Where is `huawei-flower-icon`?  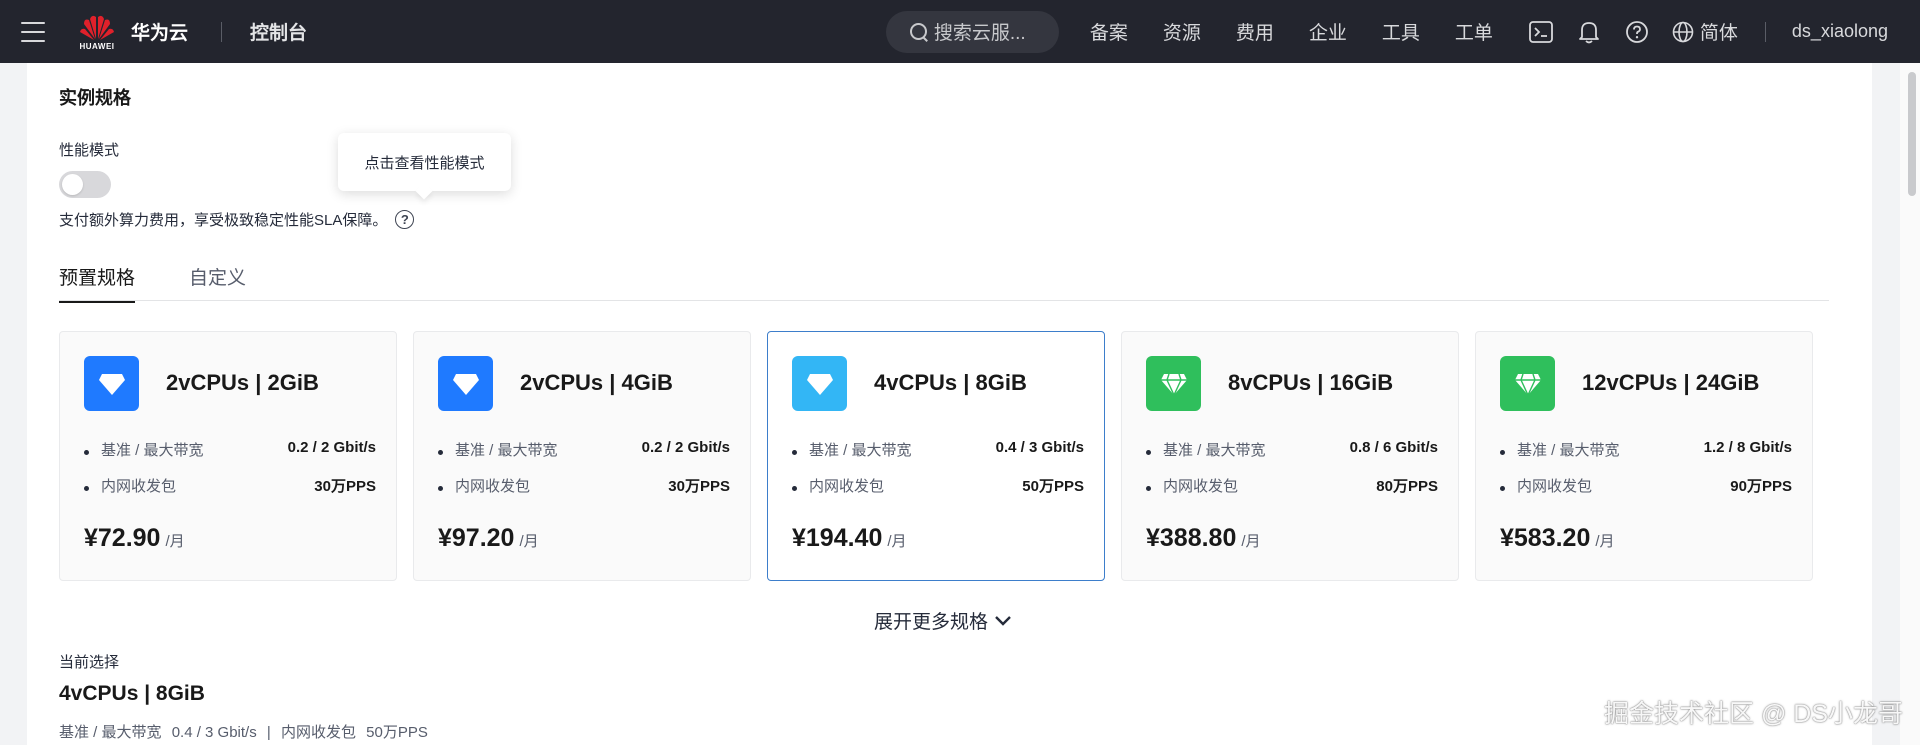 huawei-flower-icon is located at coordinates (97, 27).